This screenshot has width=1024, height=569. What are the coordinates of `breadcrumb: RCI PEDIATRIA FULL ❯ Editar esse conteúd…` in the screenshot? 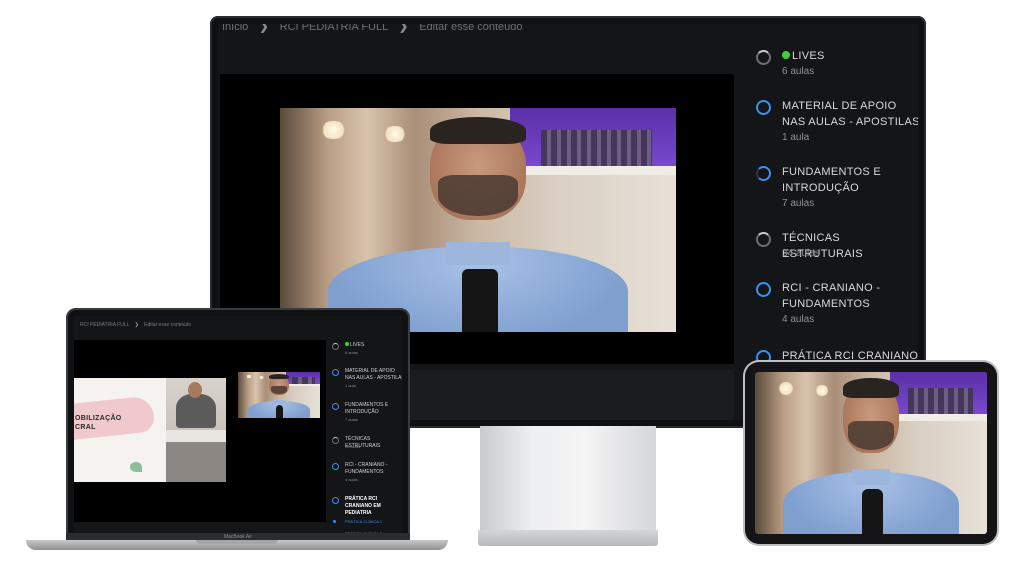 It's located at (135, 325).